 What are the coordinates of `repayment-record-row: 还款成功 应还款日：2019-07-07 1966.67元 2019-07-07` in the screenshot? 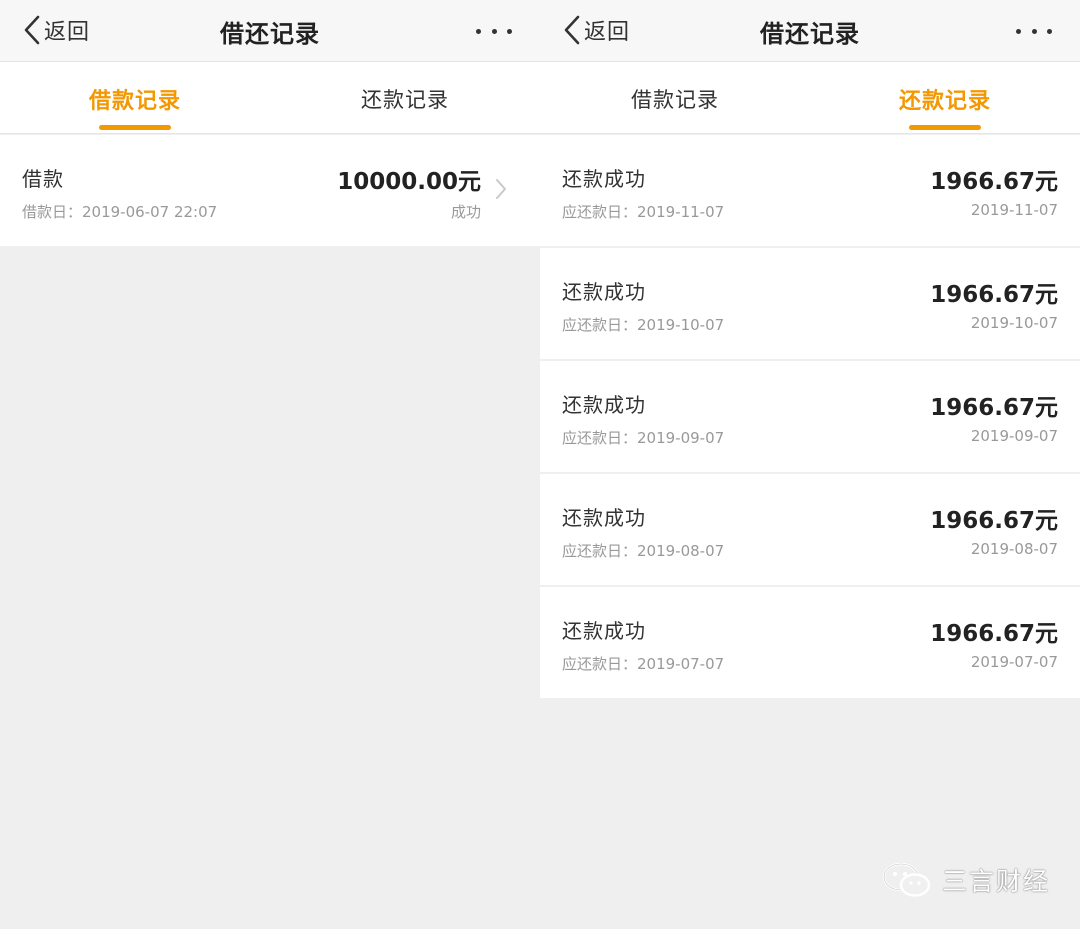 It's located at (810, 642).